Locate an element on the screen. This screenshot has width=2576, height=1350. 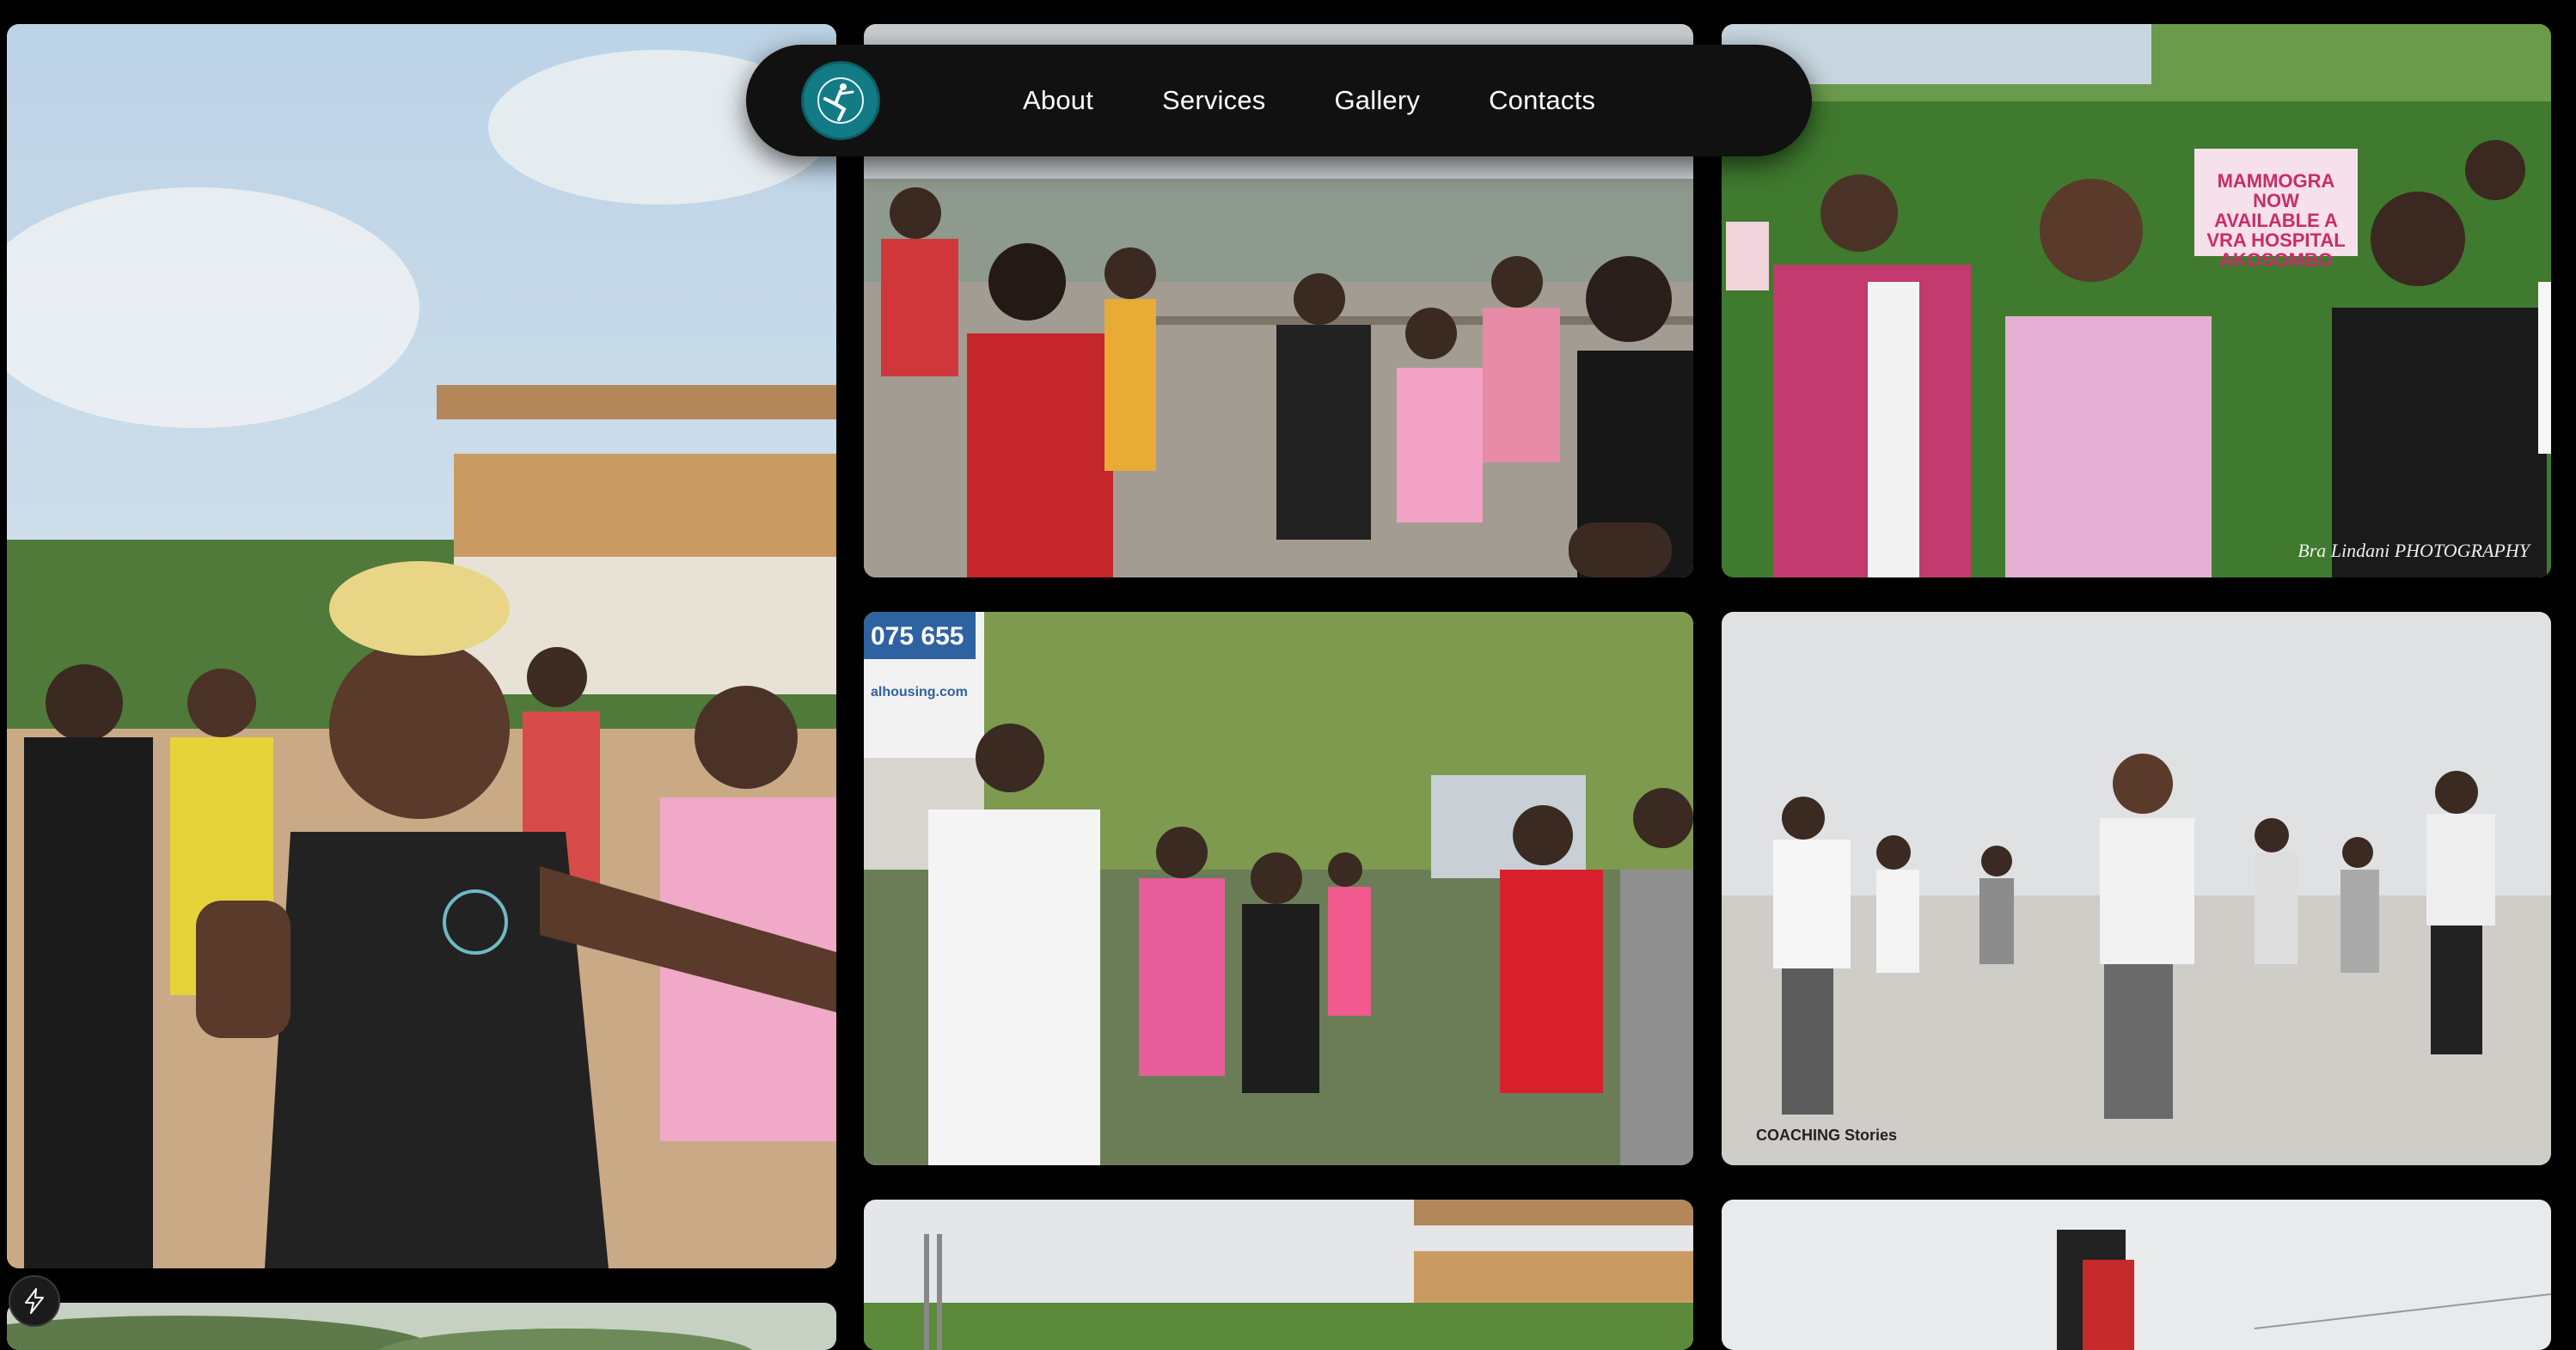
lightning-bolt-icon is located at coordinates (34, 1301).